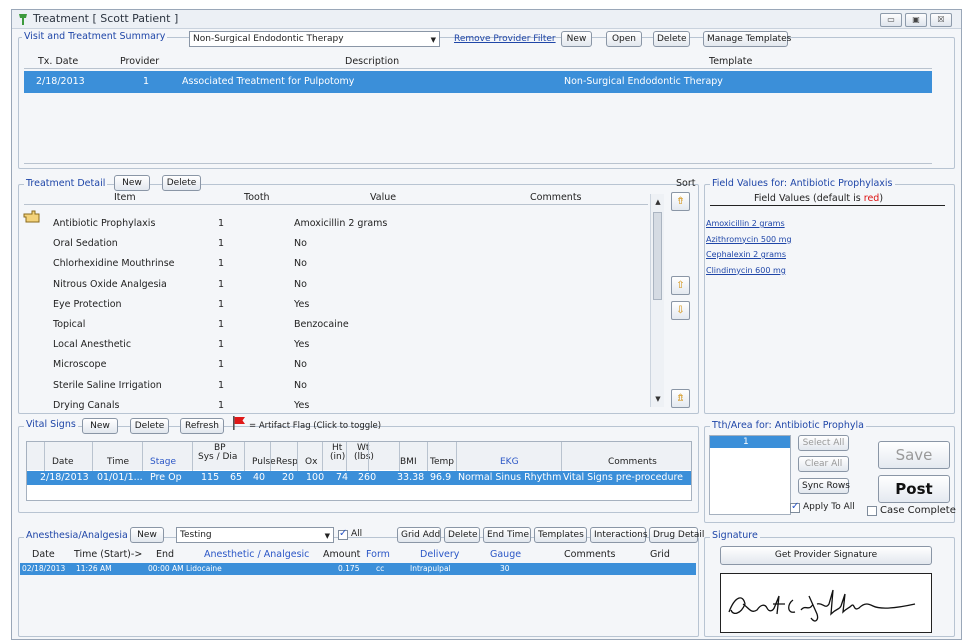 The height and width of the screenshot is (643, 972). I want to click on summary-delete-button: Delete, so click(671, 39).